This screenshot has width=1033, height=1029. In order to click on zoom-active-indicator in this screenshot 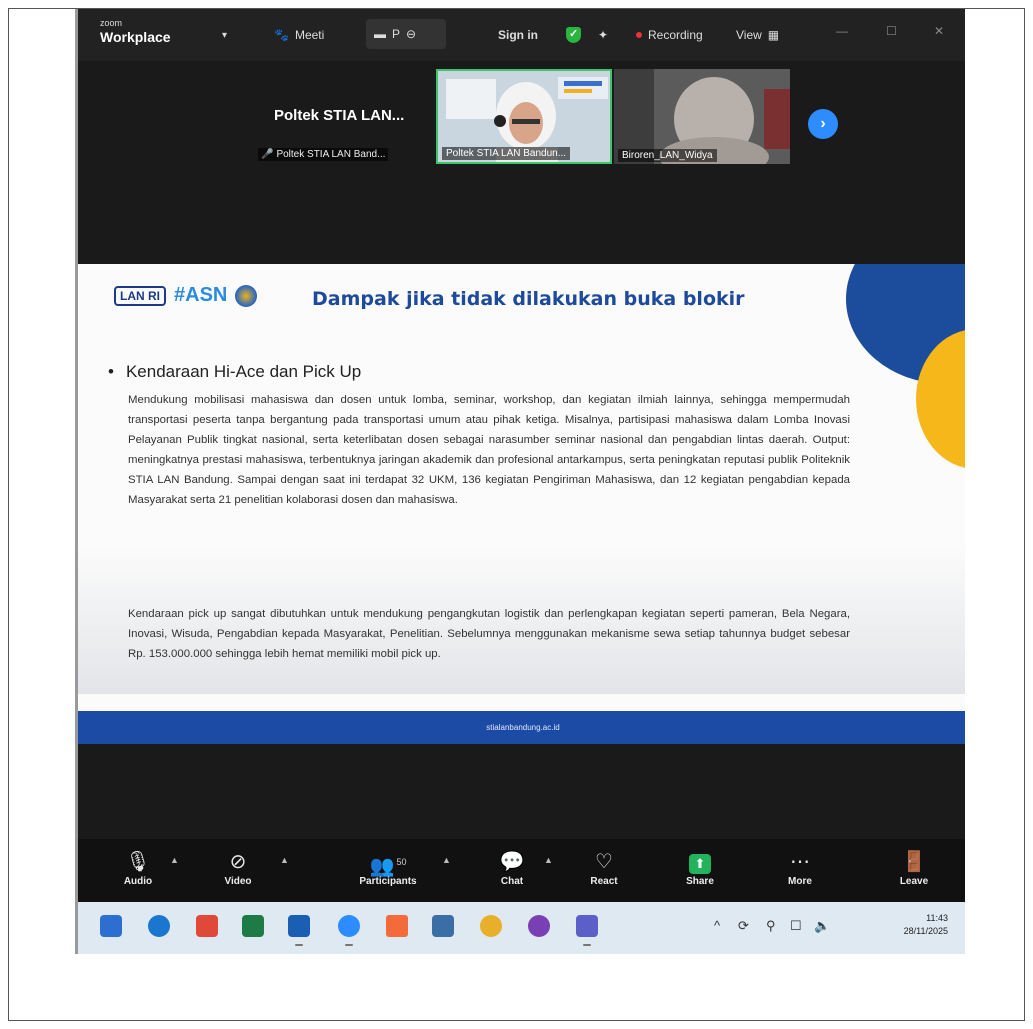, I will do `click(349, 945)`.